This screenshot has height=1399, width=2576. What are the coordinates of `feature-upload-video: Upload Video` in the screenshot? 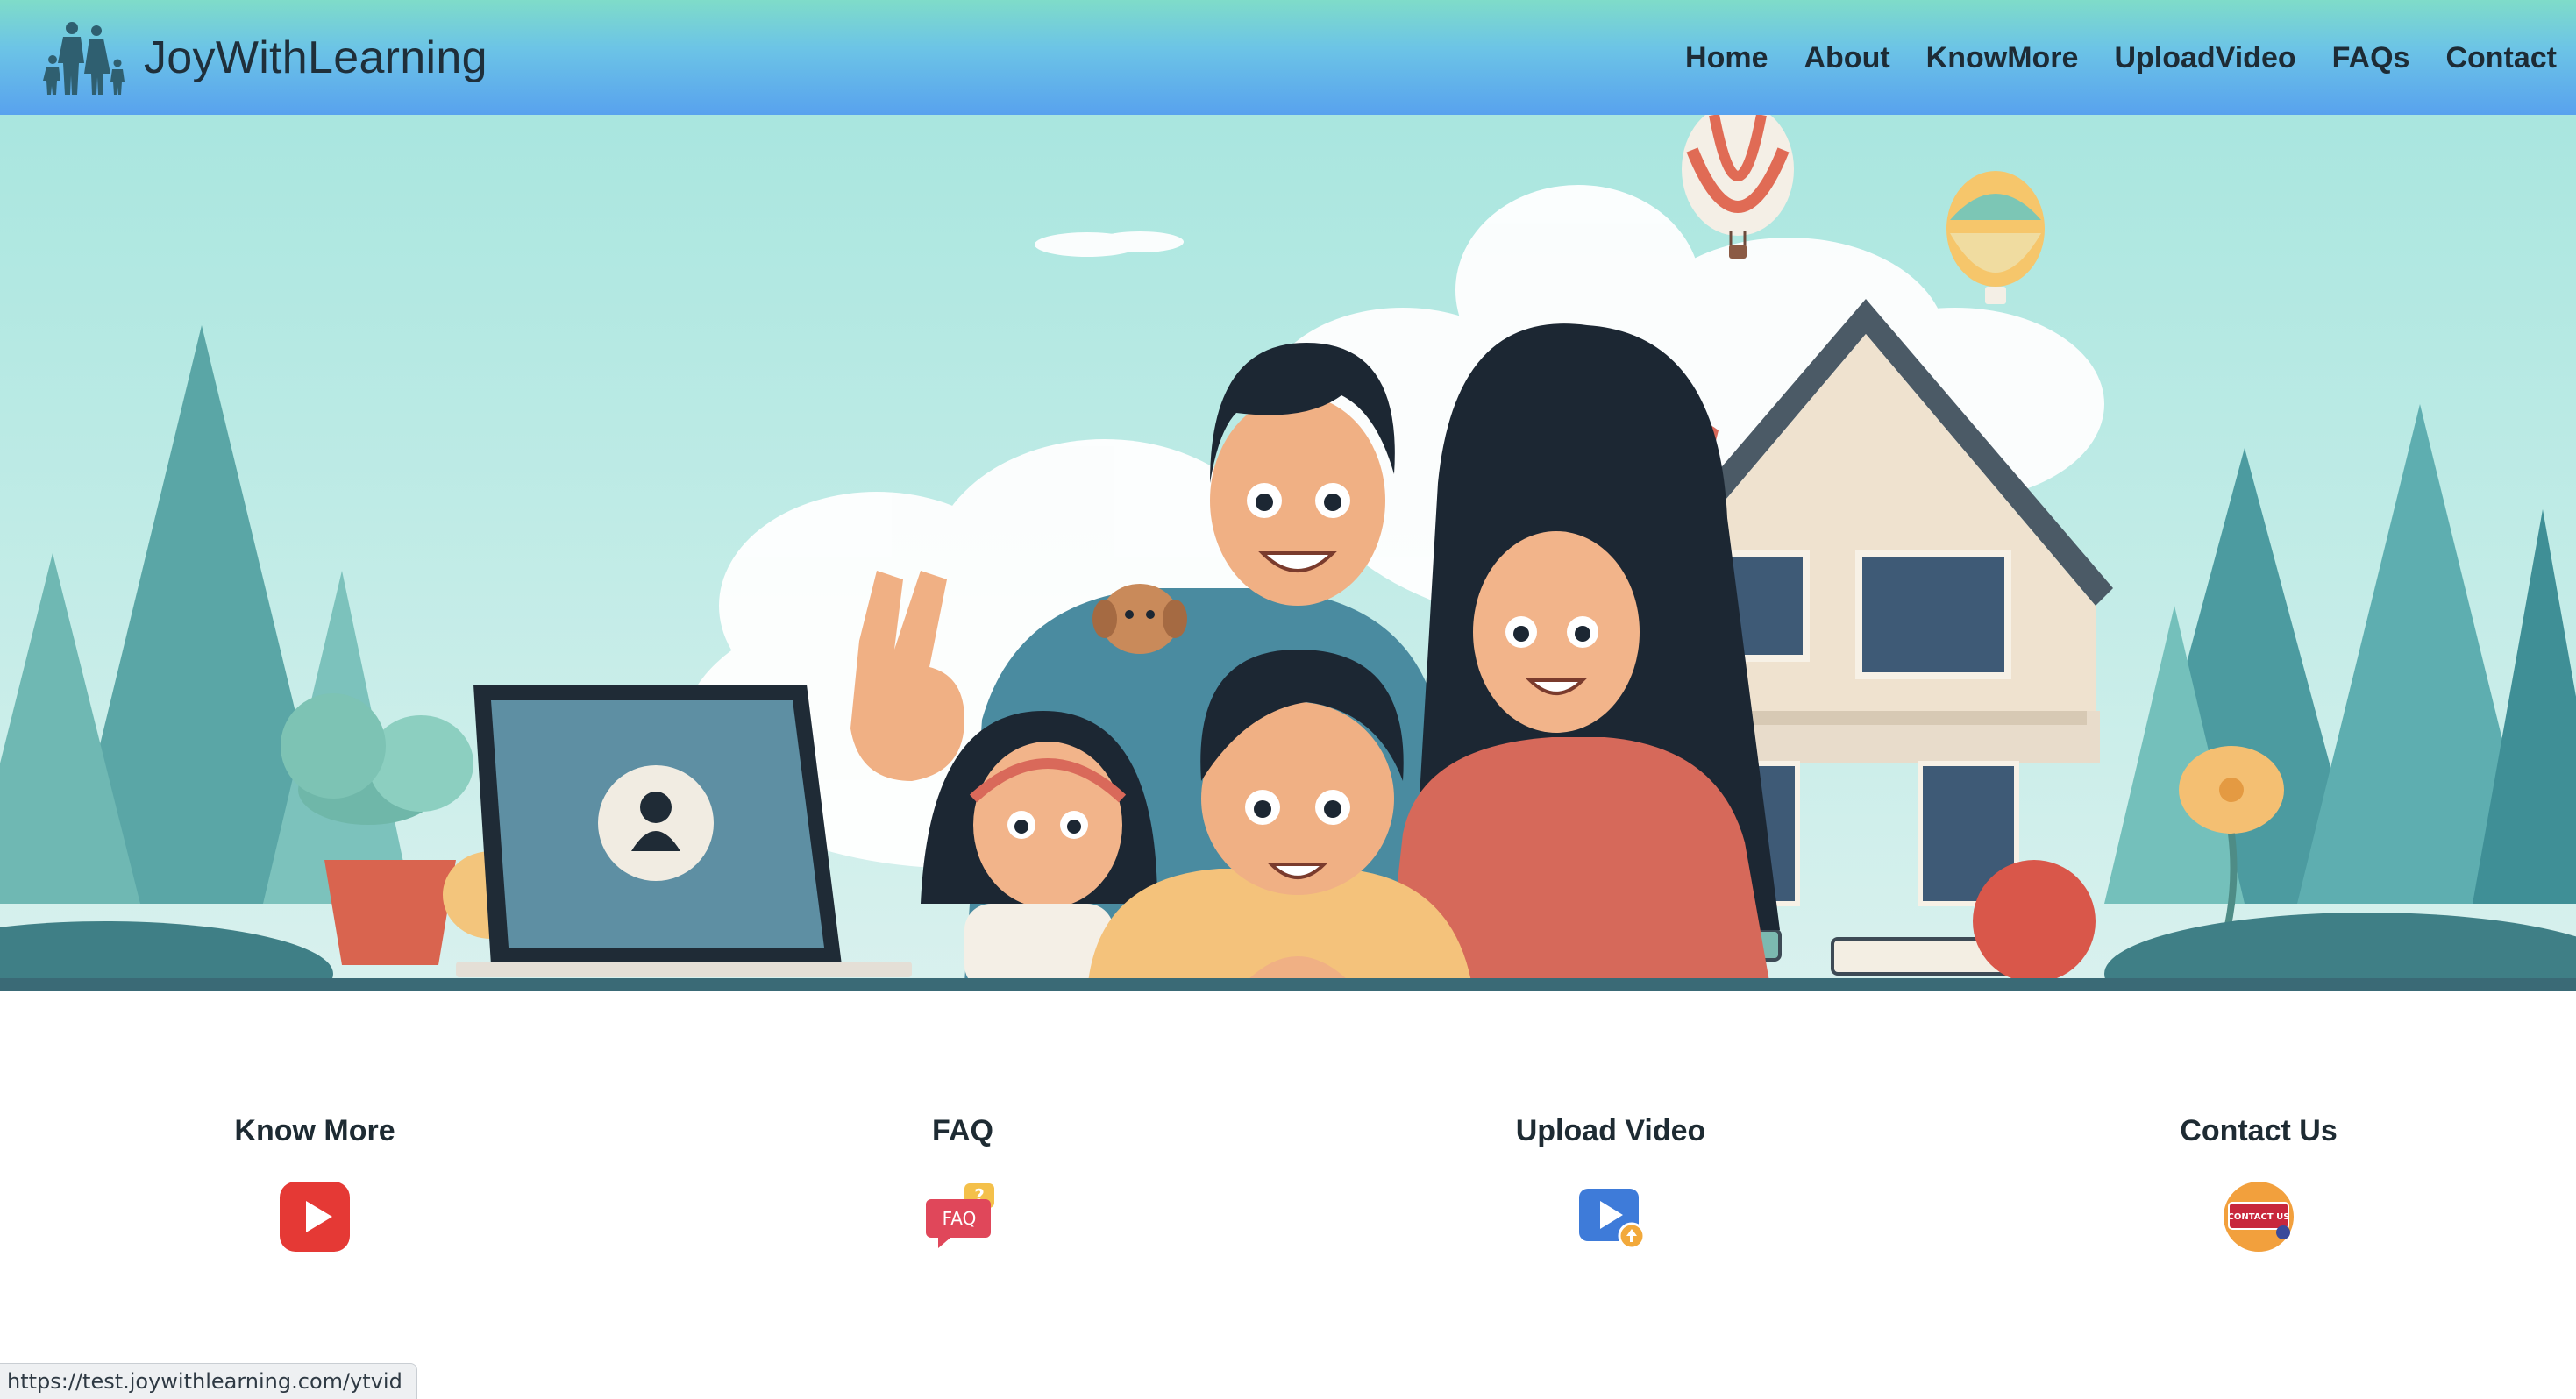 It's located at (1611, 1182).